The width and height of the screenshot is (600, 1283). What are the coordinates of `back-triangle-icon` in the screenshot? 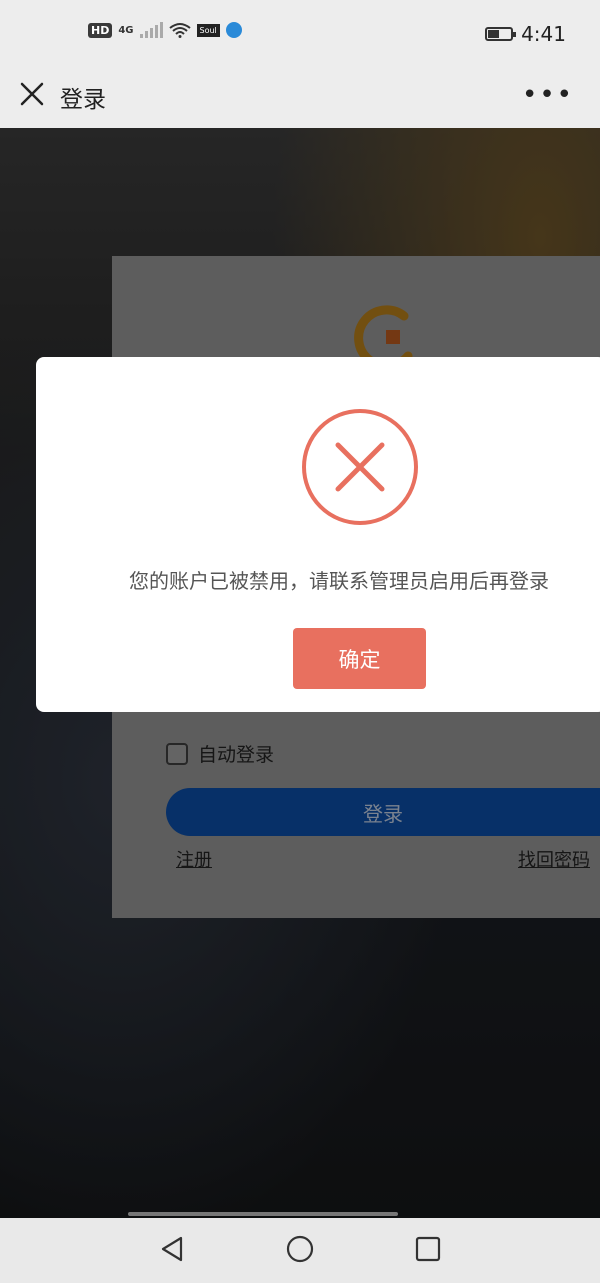 It's located at (172, 1249).